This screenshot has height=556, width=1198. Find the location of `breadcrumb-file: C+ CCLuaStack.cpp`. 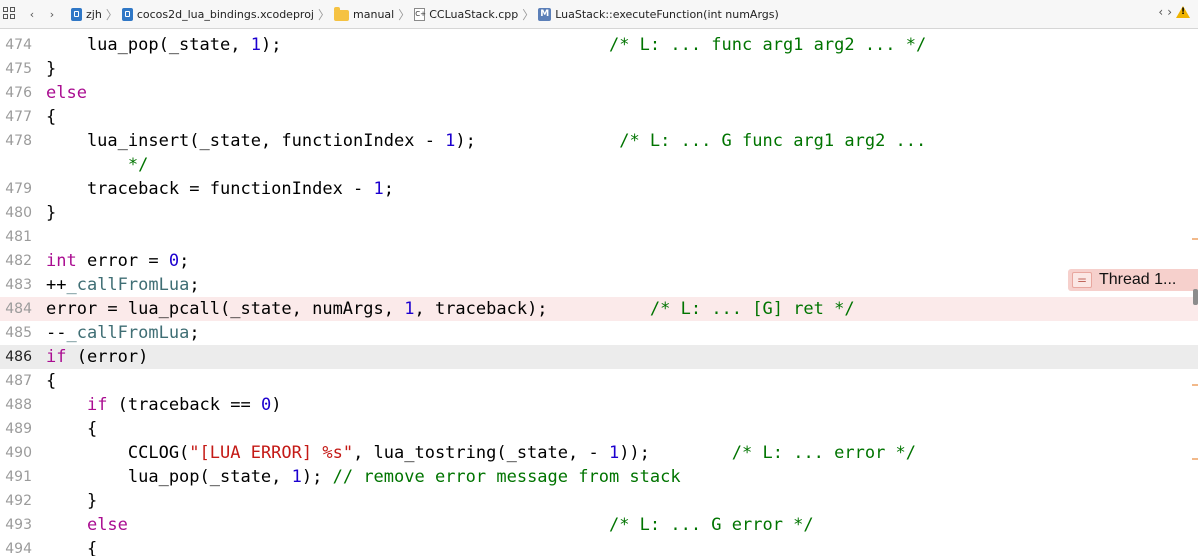

breadcrumb-file: C+ CCLuaStack.cpp is located at coordinates (466, 14).